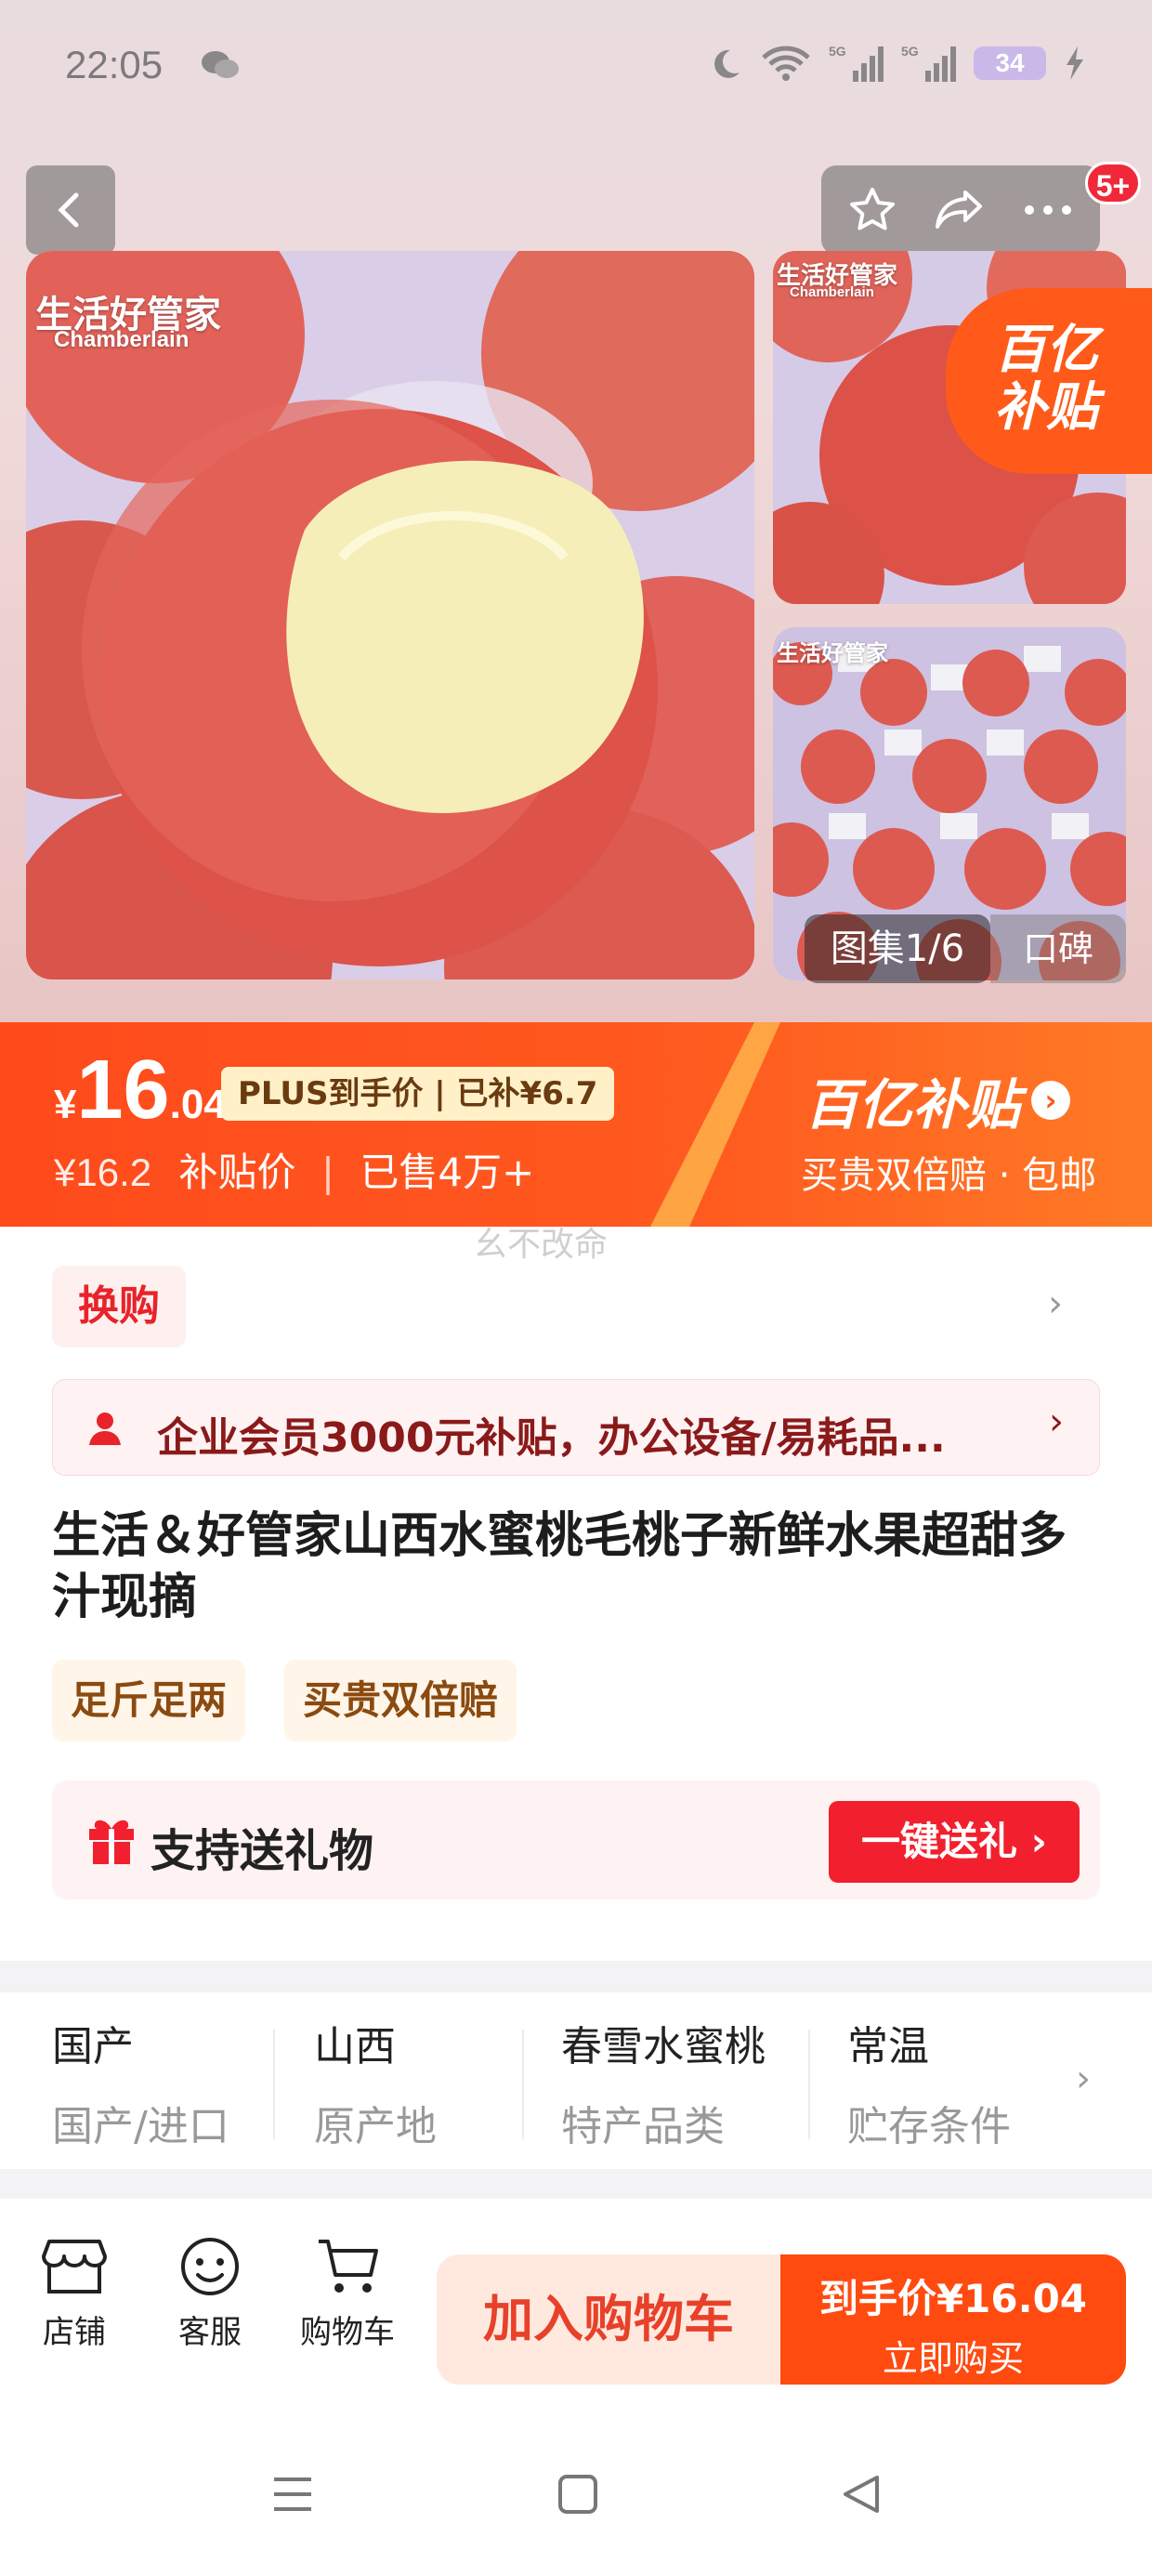 Image resolution: width=1152 pixels, height=2576 pixels. What do you see at coordinates (355, 2046) in the screenshot?
I see `attribute-value: 山西` at bounding box center [355, 2046].